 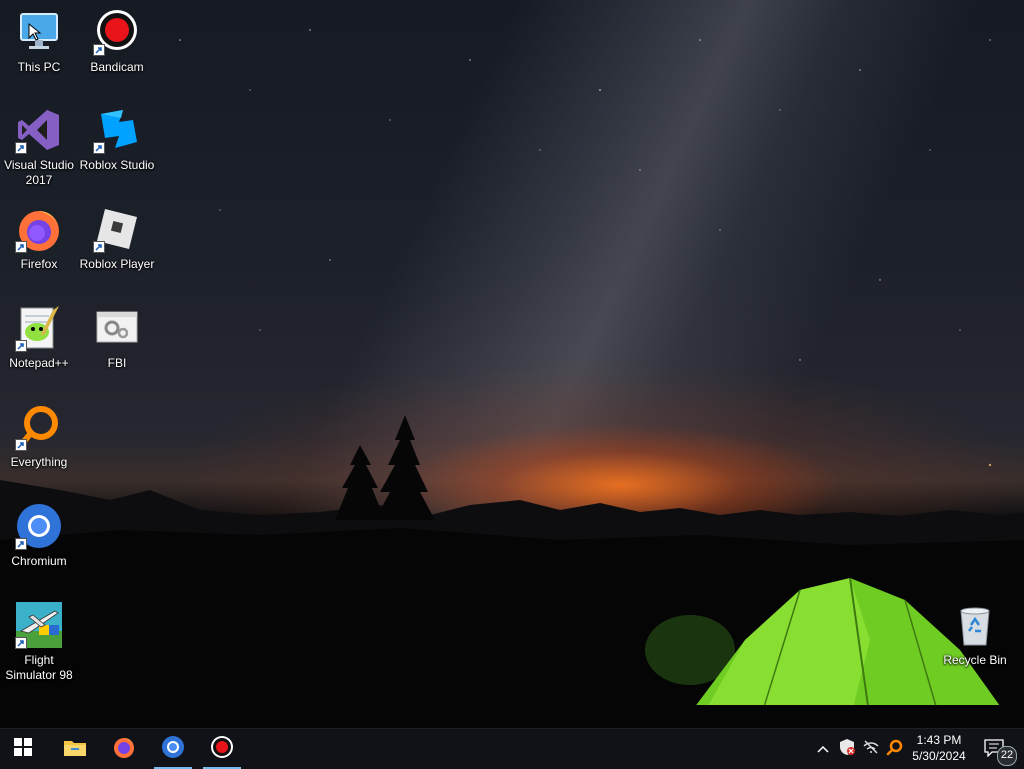 I want to click on taskbar-firefox, so click(x=124, y=749).